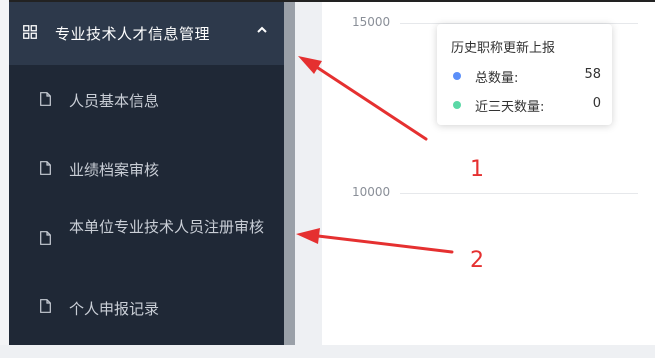 Image resolution: width=655 pixels, height=358 pixels. I want to click on annotation-label-1: 1, so click(477, 169).